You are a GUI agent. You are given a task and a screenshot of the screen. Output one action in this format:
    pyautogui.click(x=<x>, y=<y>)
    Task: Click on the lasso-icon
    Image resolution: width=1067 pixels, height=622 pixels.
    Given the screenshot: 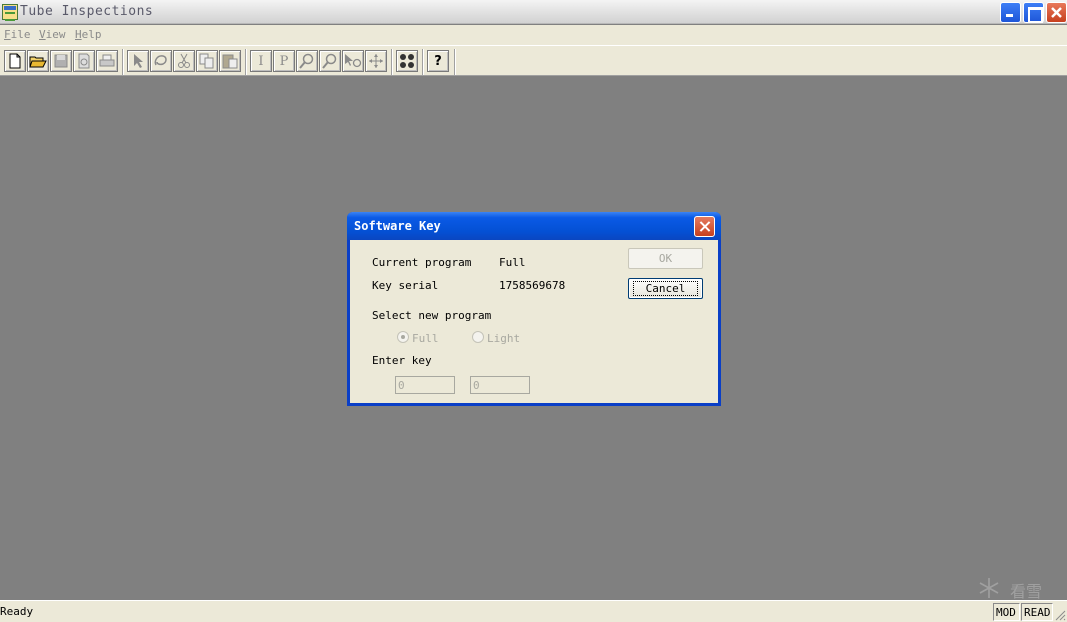 What is the action you would take?
    pyautogui.click(x=160, y=60)
    